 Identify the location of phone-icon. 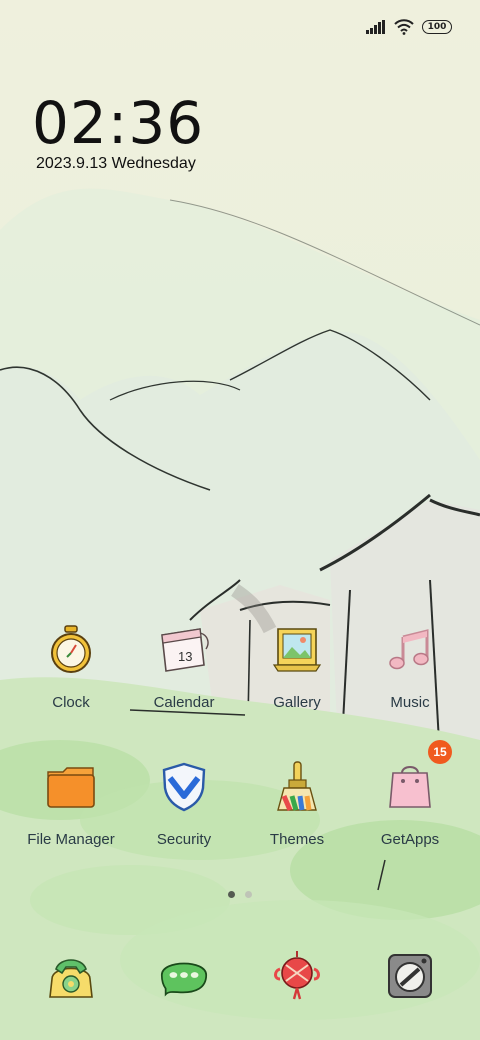
(71, 976).